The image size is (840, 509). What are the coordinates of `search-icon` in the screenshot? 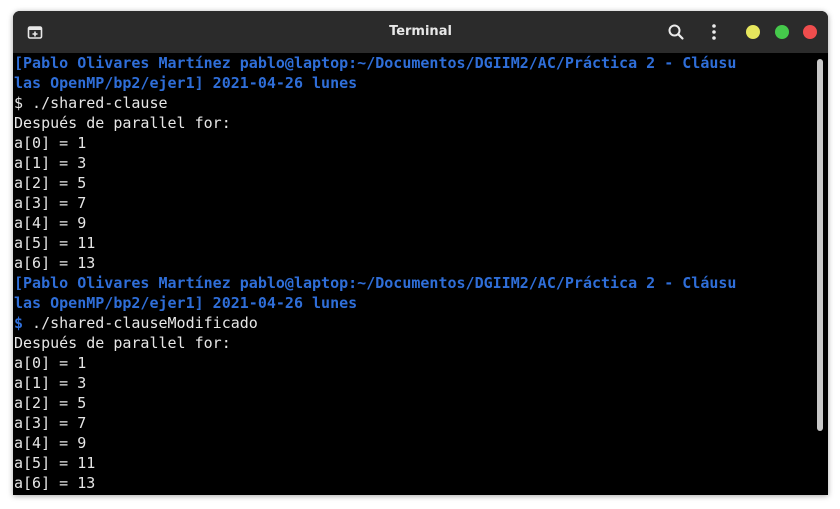 It's located at (676, 32).